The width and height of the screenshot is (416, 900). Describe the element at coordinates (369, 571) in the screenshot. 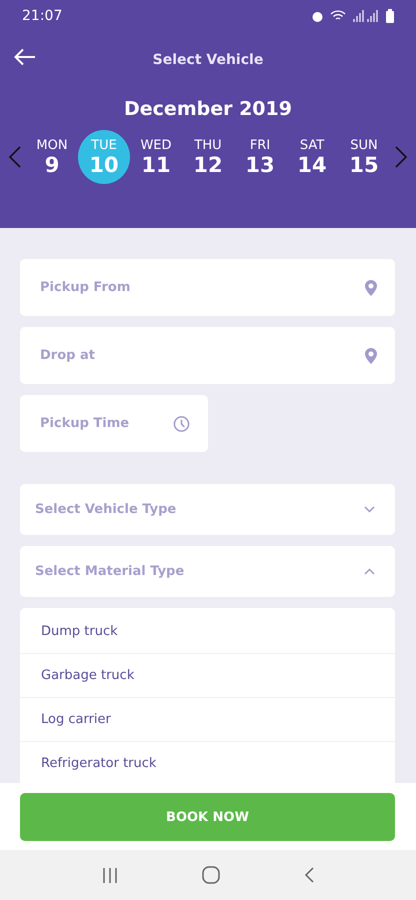

I see `chevron-up-icon` at that location.